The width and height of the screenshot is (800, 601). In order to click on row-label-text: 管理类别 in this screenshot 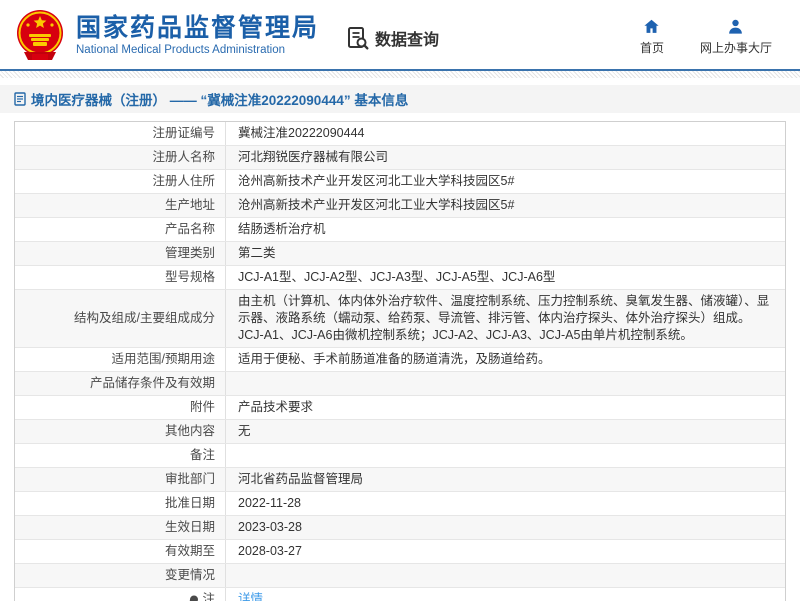, I will do `click(189, 253)`.